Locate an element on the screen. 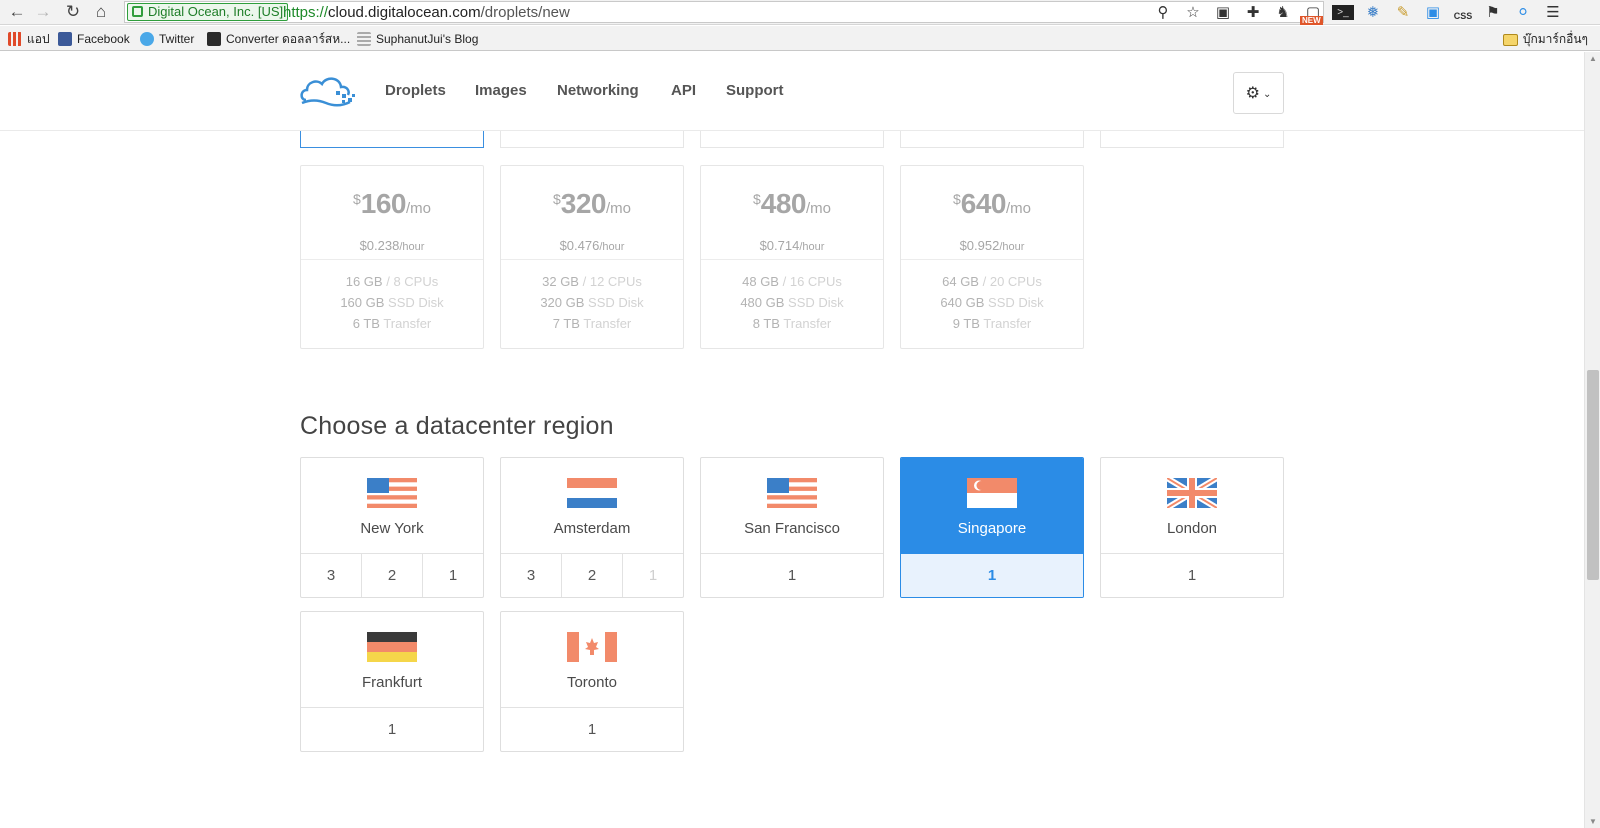 This screenshot has height=828, width=1600. key-icon: ⚲ is located at coordinates (1163, 12).